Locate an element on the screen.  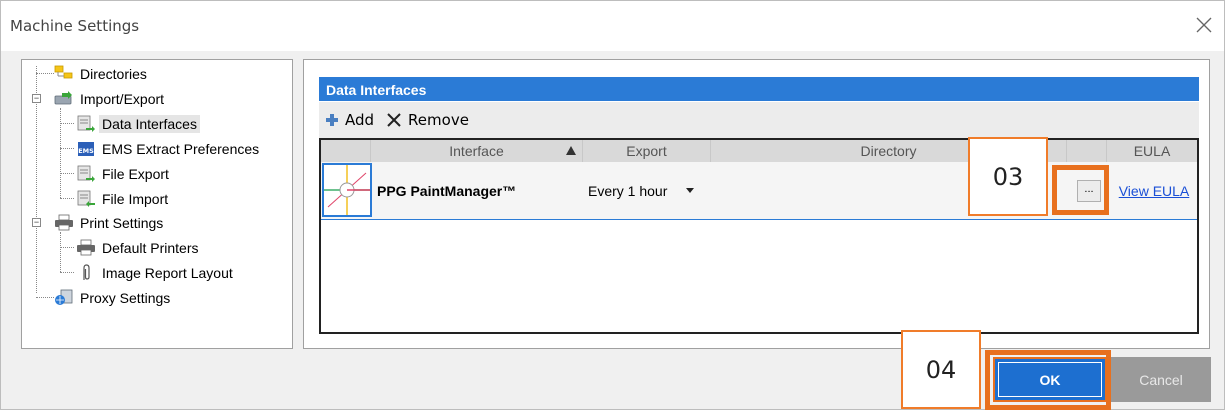
cancel-button: Cancel is located at coordinates (1161, 379).